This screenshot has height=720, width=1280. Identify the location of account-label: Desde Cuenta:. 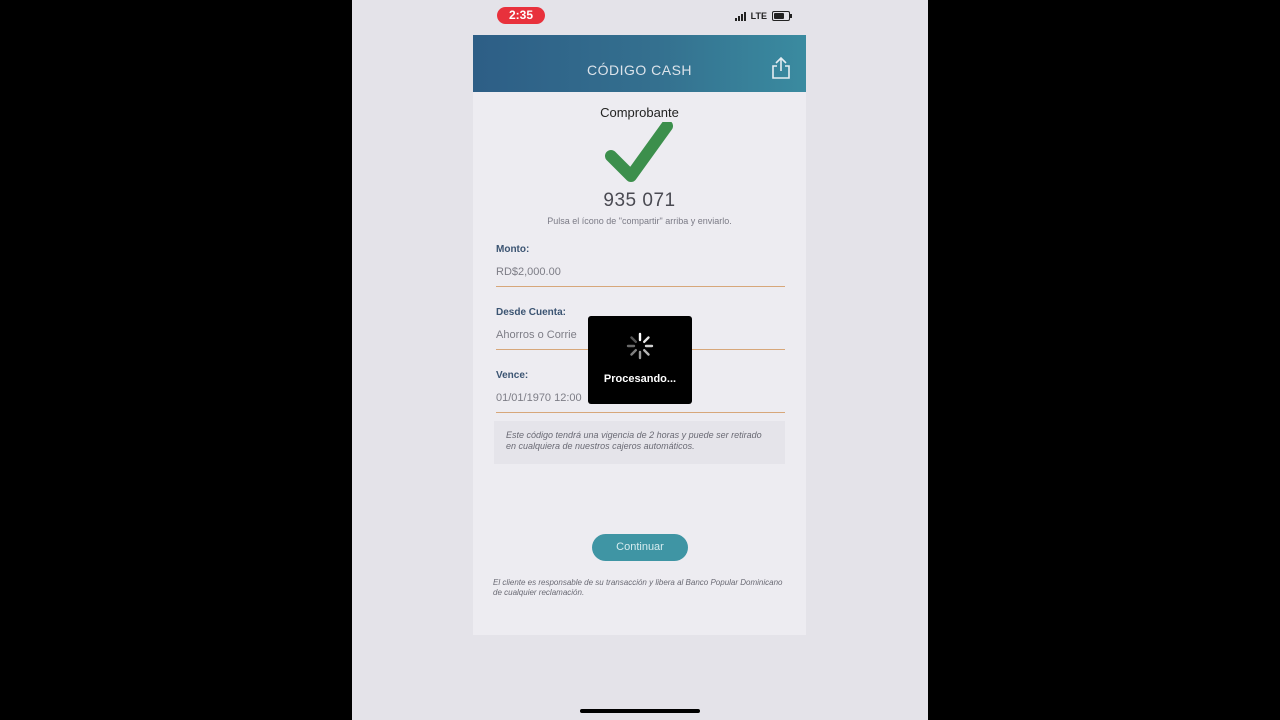
(531, 312).